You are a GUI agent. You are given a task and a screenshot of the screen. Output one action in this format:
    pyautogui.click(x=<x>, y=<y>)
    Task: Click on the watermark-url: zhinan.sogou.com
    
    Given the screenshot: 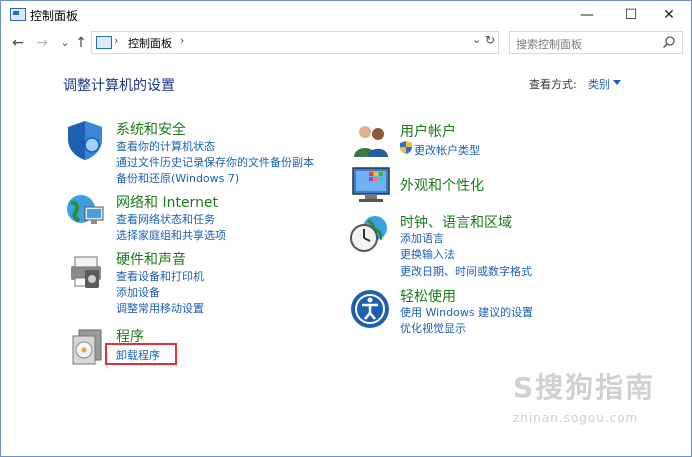 What is the action you would take?
    pyautogui.click(x=576, y=418)
    